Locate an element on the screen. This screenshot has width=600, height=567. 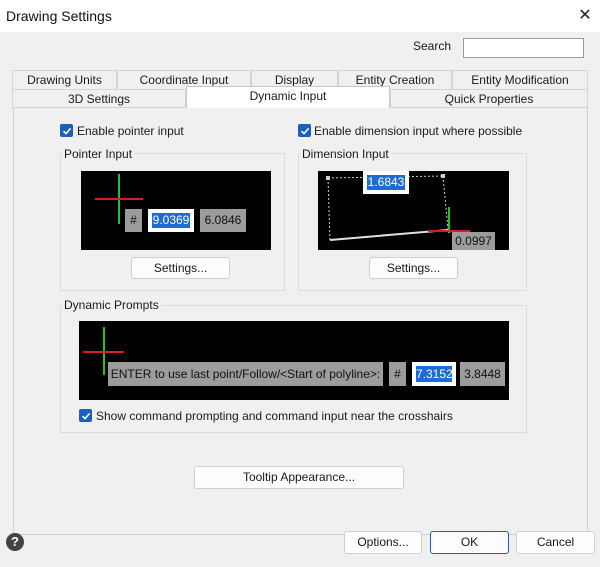
search-input is located at coordinates (523, 48).